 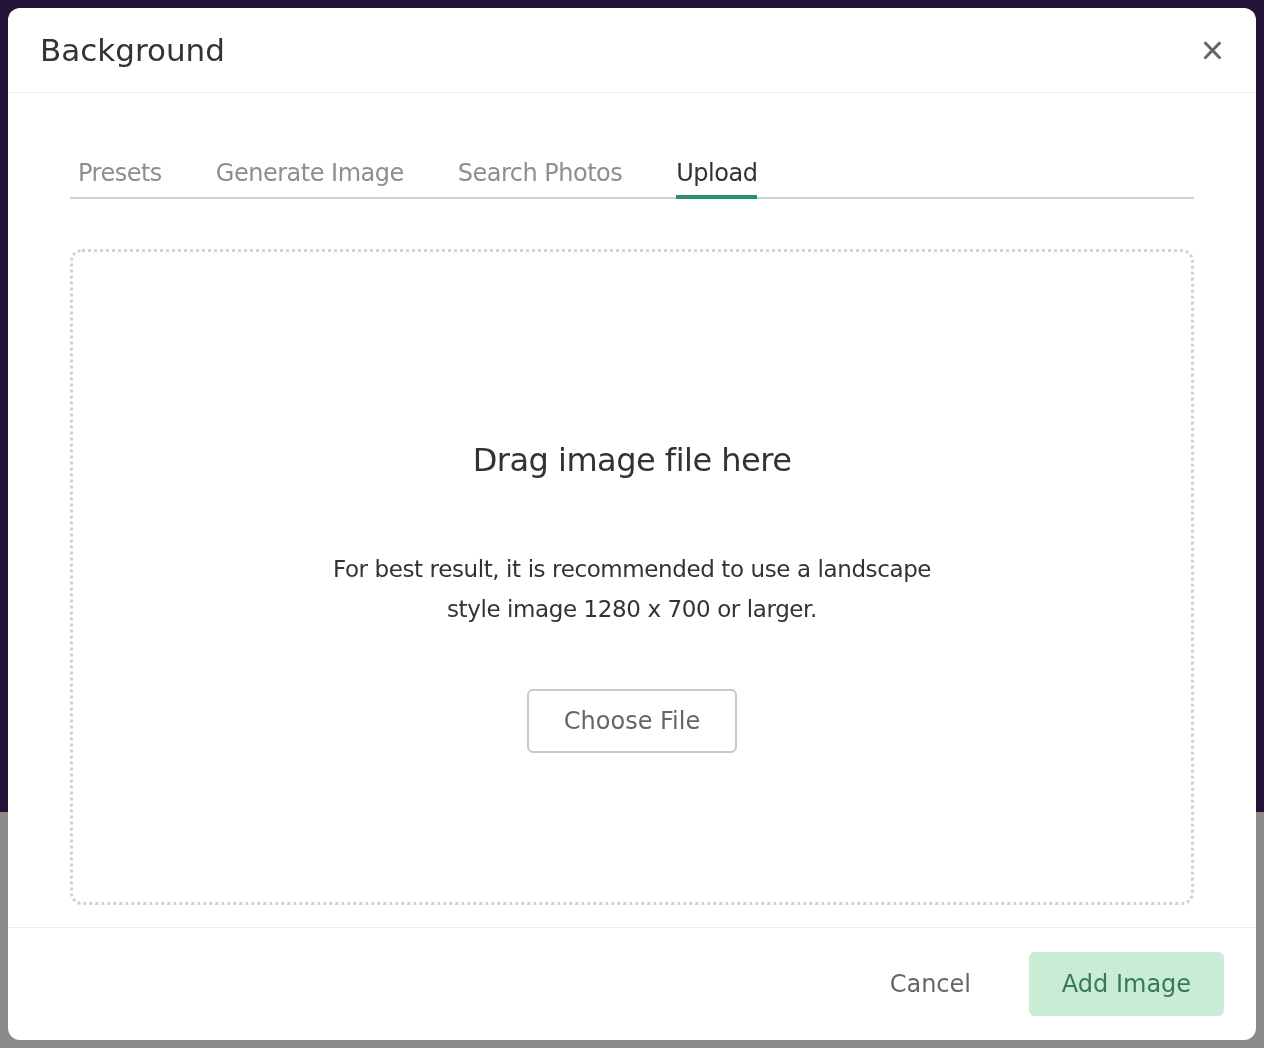 What do you see at coordinates (717, 176) in the screenshot?
I see `tab: Upload` at bounding box center [717, 176].